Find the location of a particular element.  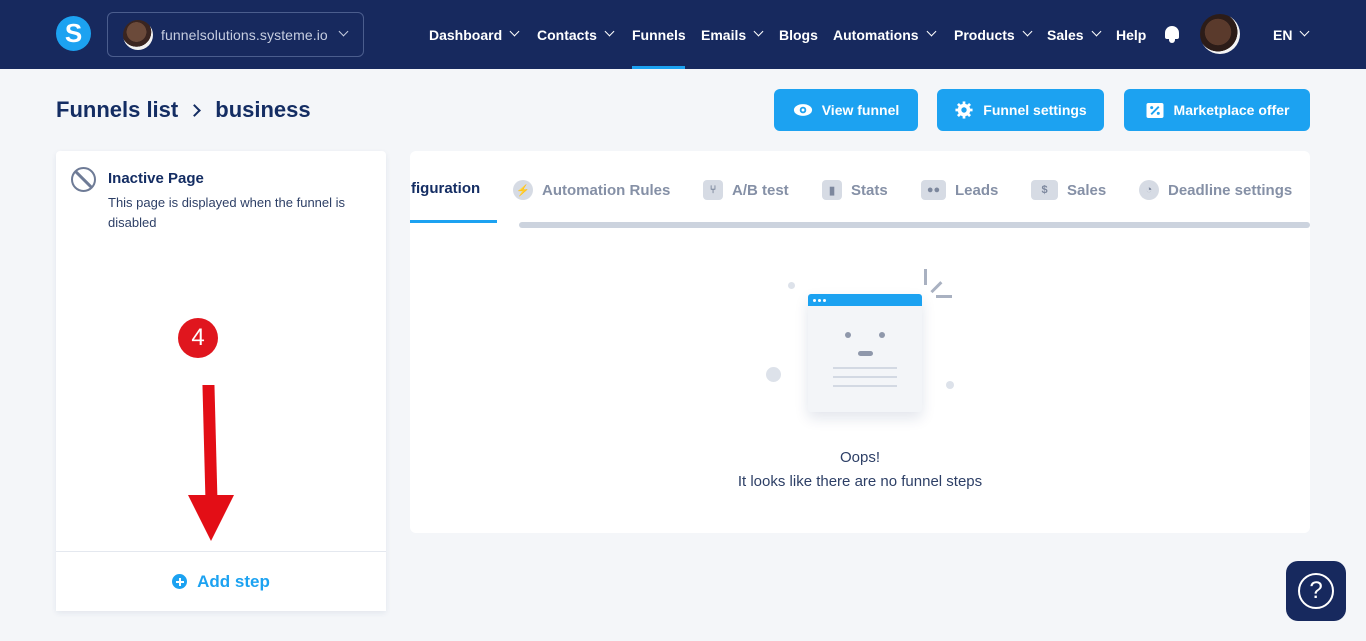

workspace-switcher: funnelsolutions.systeme.io is located at coordinates (235, 34).